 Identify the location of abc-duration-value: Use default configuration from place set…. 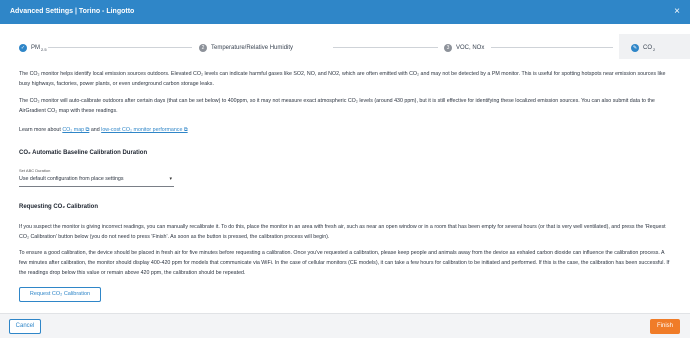
(71, 179).